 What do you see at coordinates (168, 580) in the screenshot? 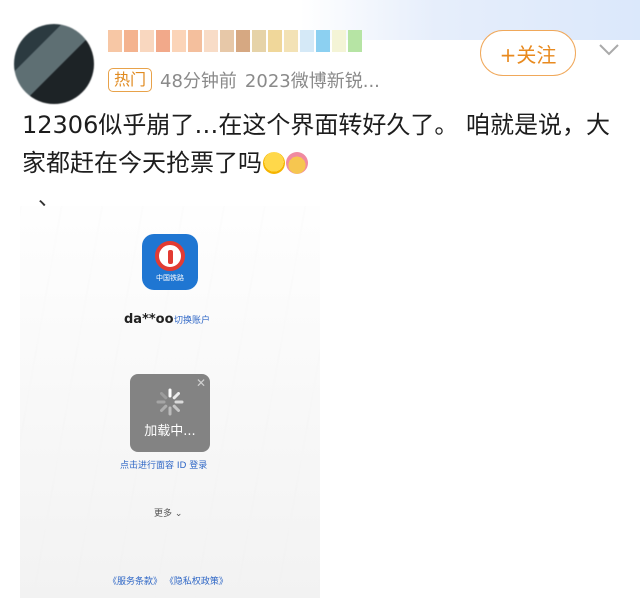
I see `policy-links: 《服务条款》 《隐私权政策》` at bounding box center [168, 580].